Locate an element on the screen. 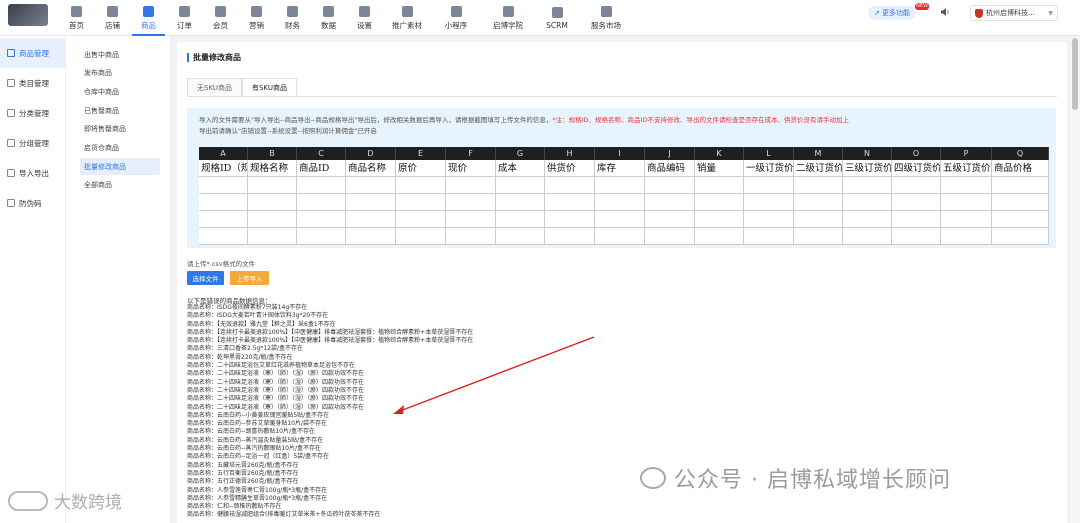 Image resolution: width=1080 pixels, height=523 pixels. nav-item-0: 首页 is located at coordinates (76, 18).